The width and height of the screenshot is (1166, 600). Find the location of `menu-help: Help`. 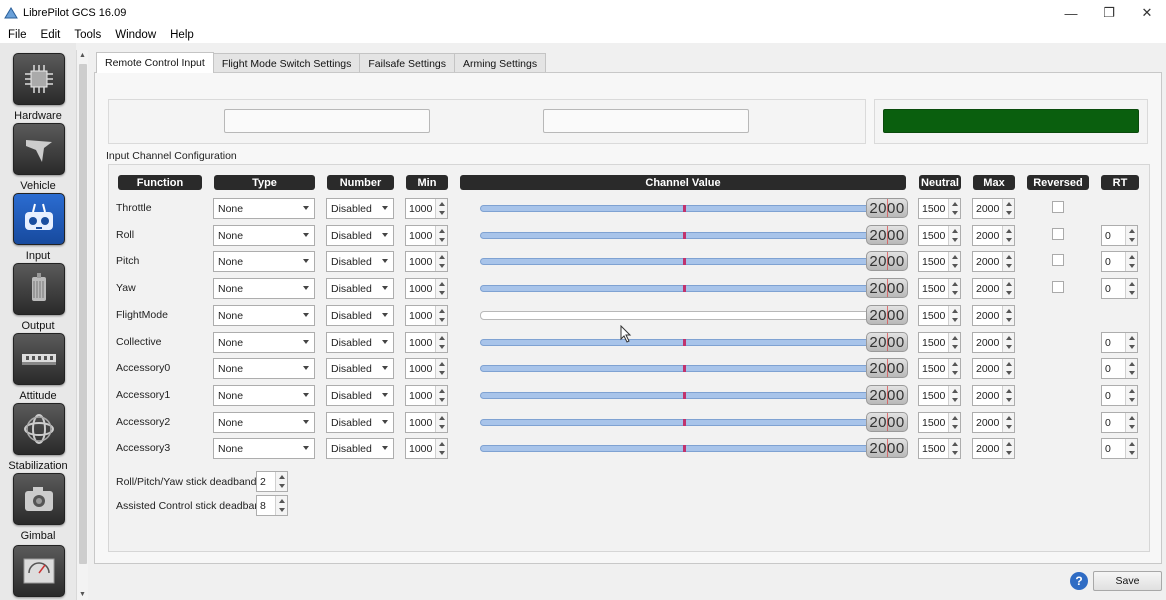

menu-help: Help is located at coordinates (181, 35).